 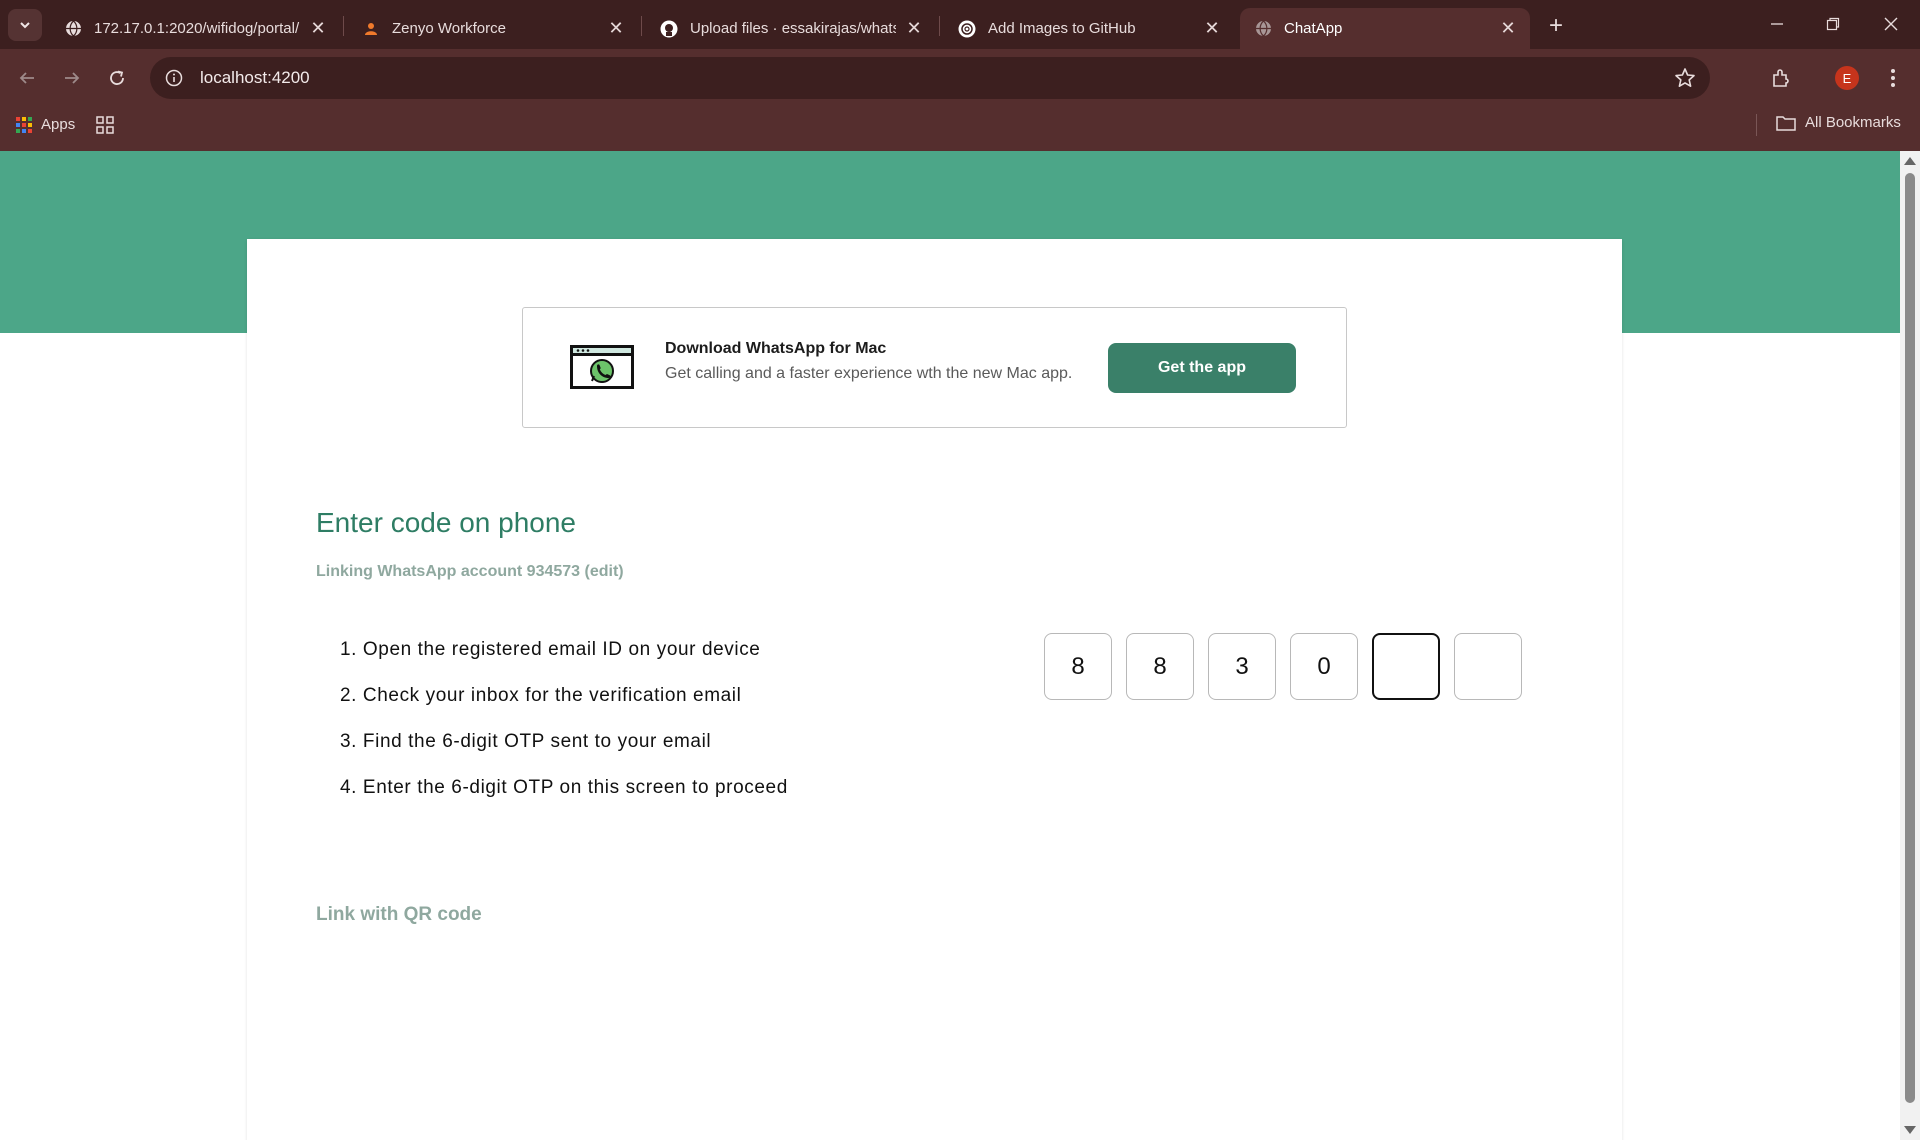 What do you see at coordinates (1910, 638) in the screenshot?
I see `scrollbar-thumb` at bounding box center [1910, 638].